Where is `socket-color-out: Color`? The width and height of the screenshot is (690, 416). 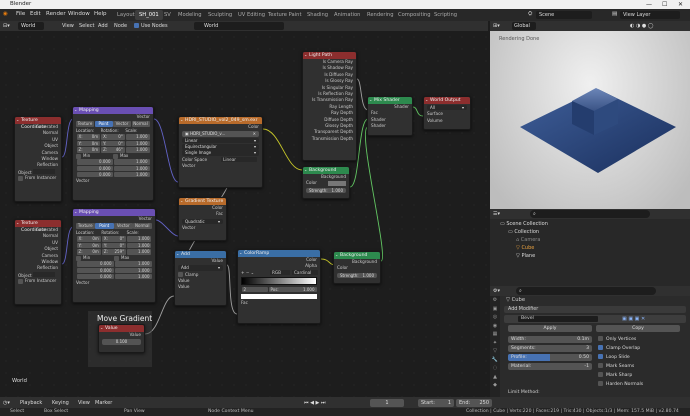
socket-color-out: Color is located at coordinates (220, 127).